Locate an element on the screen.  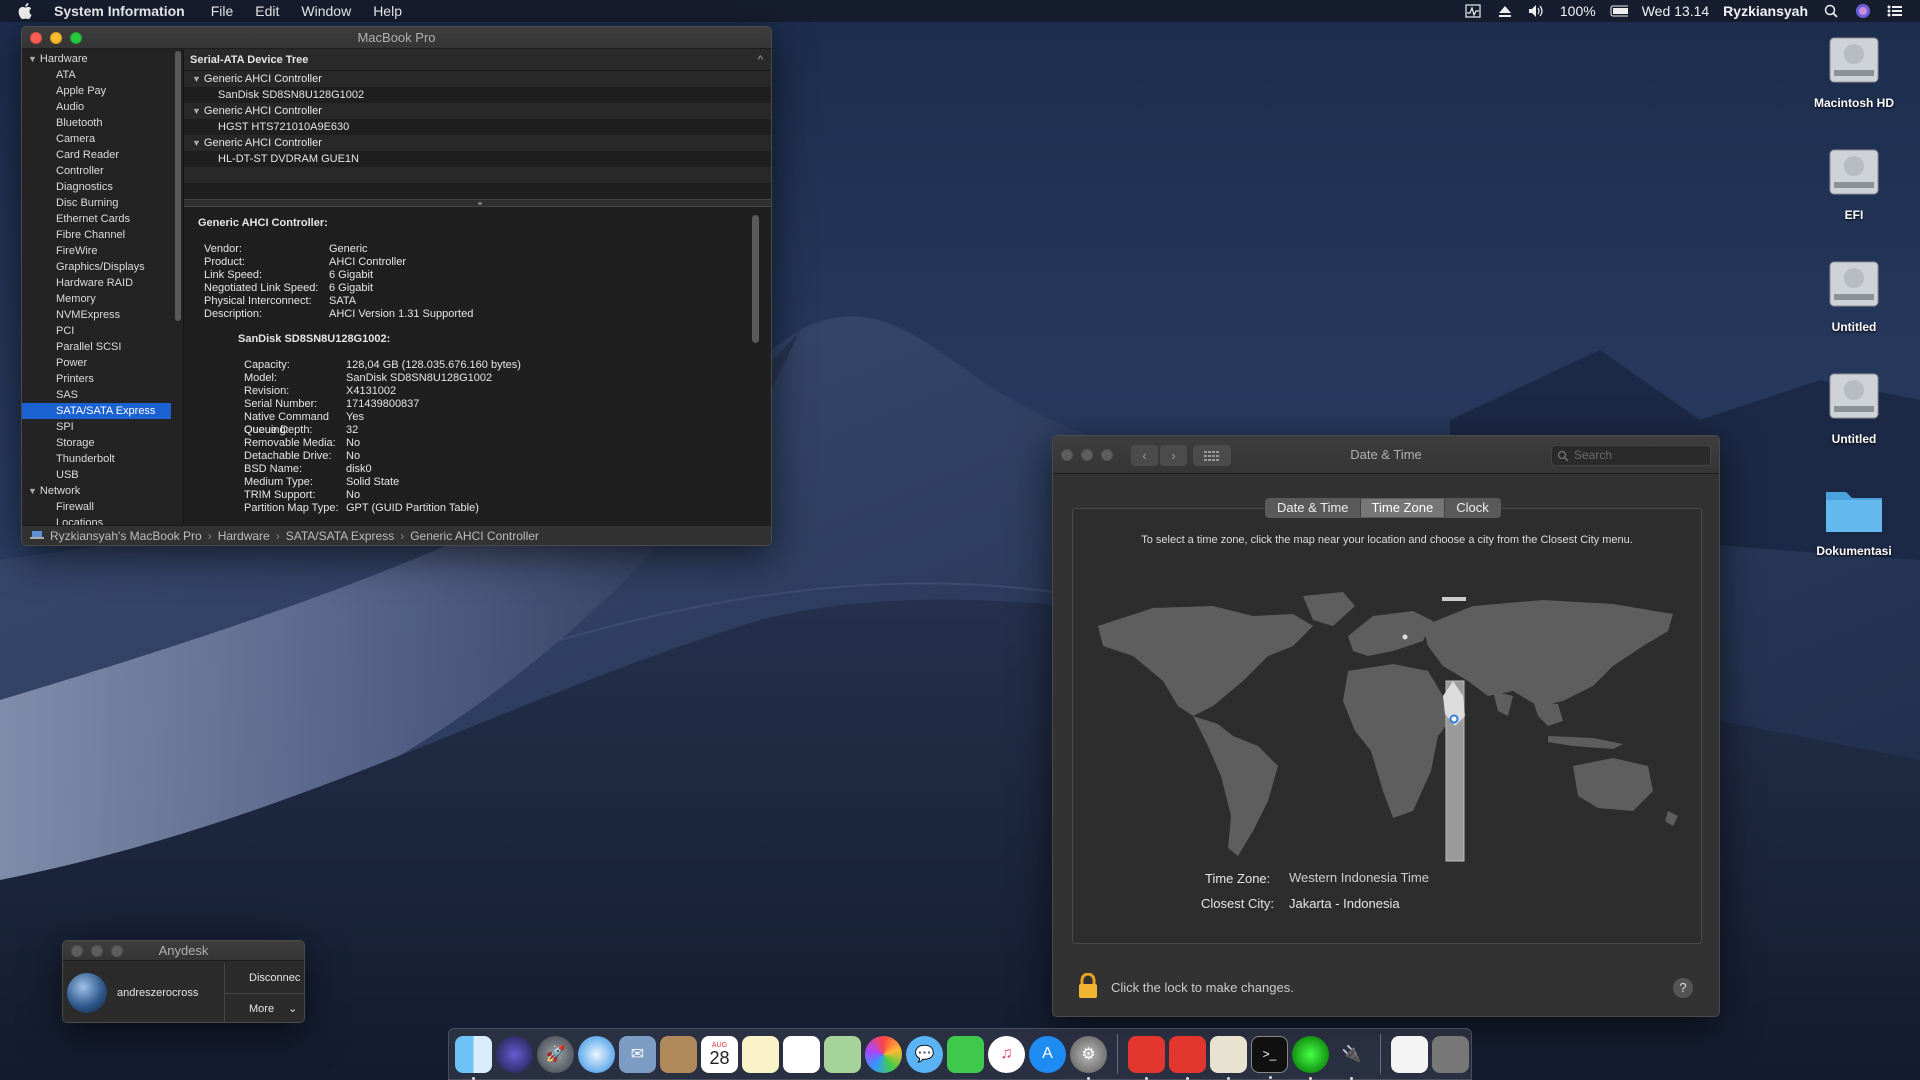
siri-icon is located at coordinates (1863, 11).